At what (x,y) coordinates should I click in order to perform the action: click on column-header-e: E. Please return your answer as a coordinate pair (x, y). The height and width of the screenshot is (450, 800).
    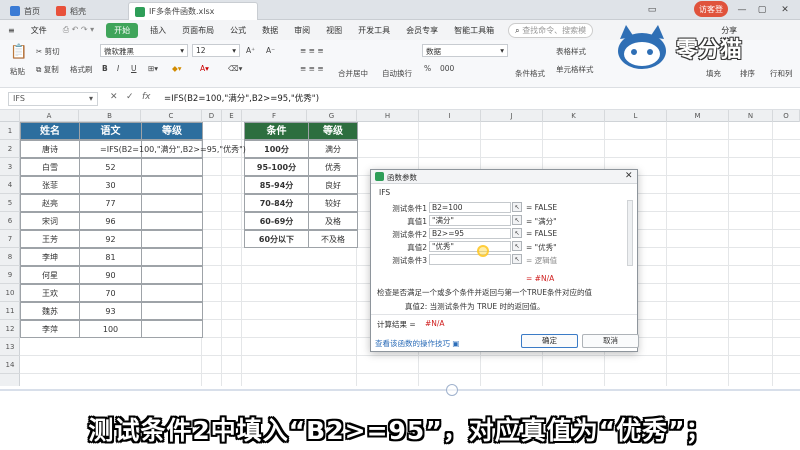
    Looking at the image, I should click on (232, 116).